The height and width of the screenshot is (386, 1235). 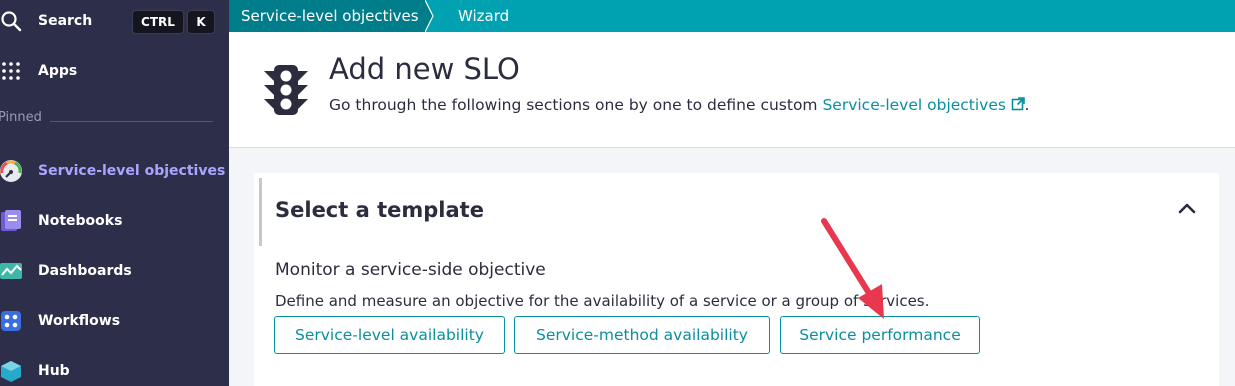 What do you see at coordinates (158, 22) in the screenshot?
I see `shortcut-ctrl-key: CTRL` at bounding box center [158, 22].